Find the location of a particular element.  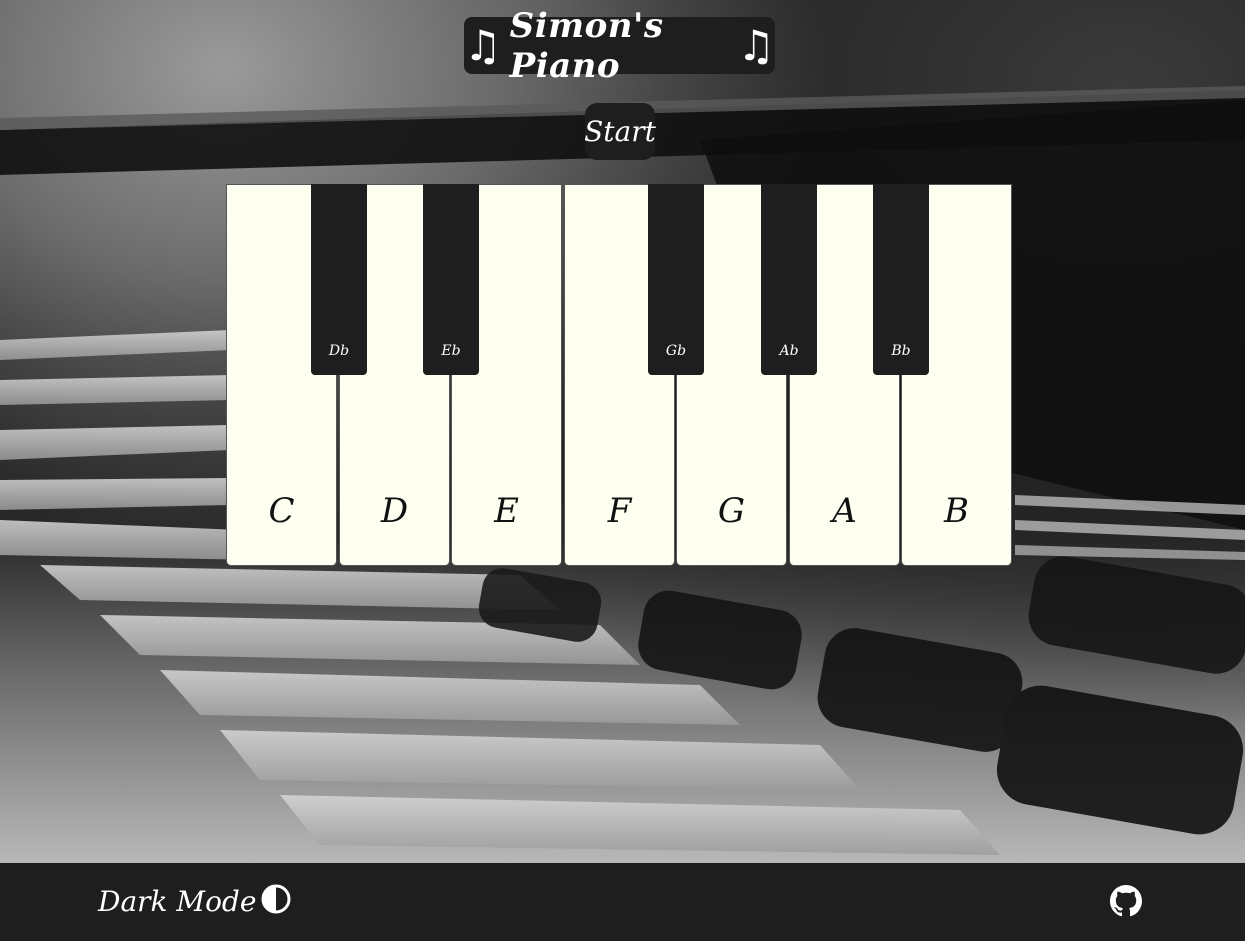

key-label: C is located at coordinates (281, 511).